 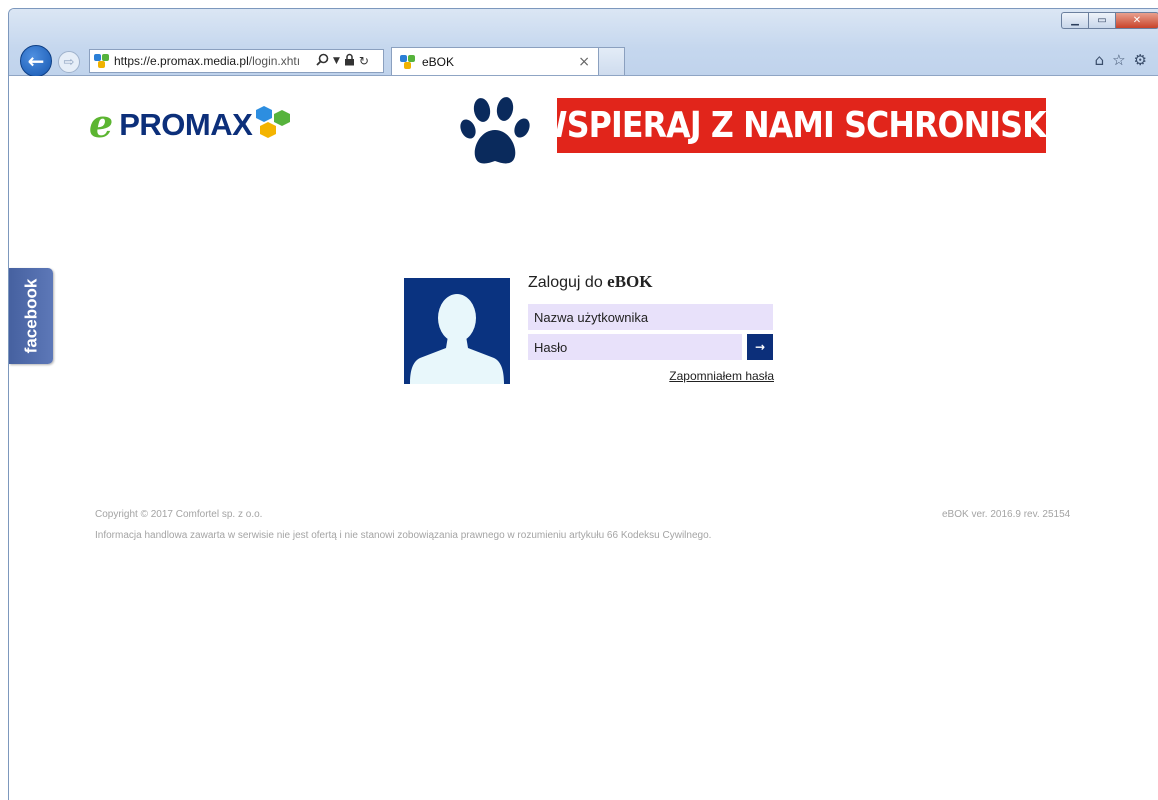 I want to click on home-icon: ⌂, so click(x=1100, y=60).